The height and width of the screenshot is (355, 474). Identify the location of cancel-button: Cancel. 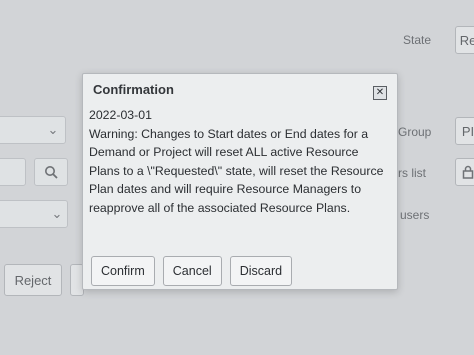
(192, 271).